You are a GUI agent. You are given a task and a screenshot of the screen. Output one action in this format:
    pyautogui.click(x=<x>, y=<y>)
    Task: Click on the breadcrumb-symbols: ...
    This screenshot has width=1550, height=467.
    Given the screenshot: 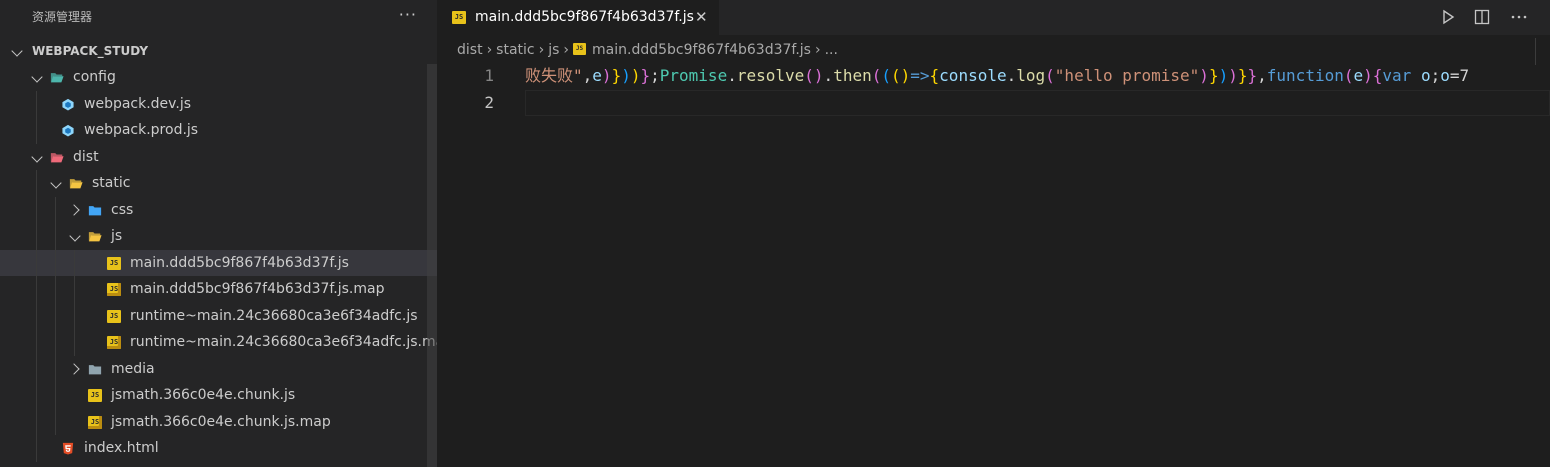 What is the action you would take?
    pyautogui.click(x=831, y=50)
    